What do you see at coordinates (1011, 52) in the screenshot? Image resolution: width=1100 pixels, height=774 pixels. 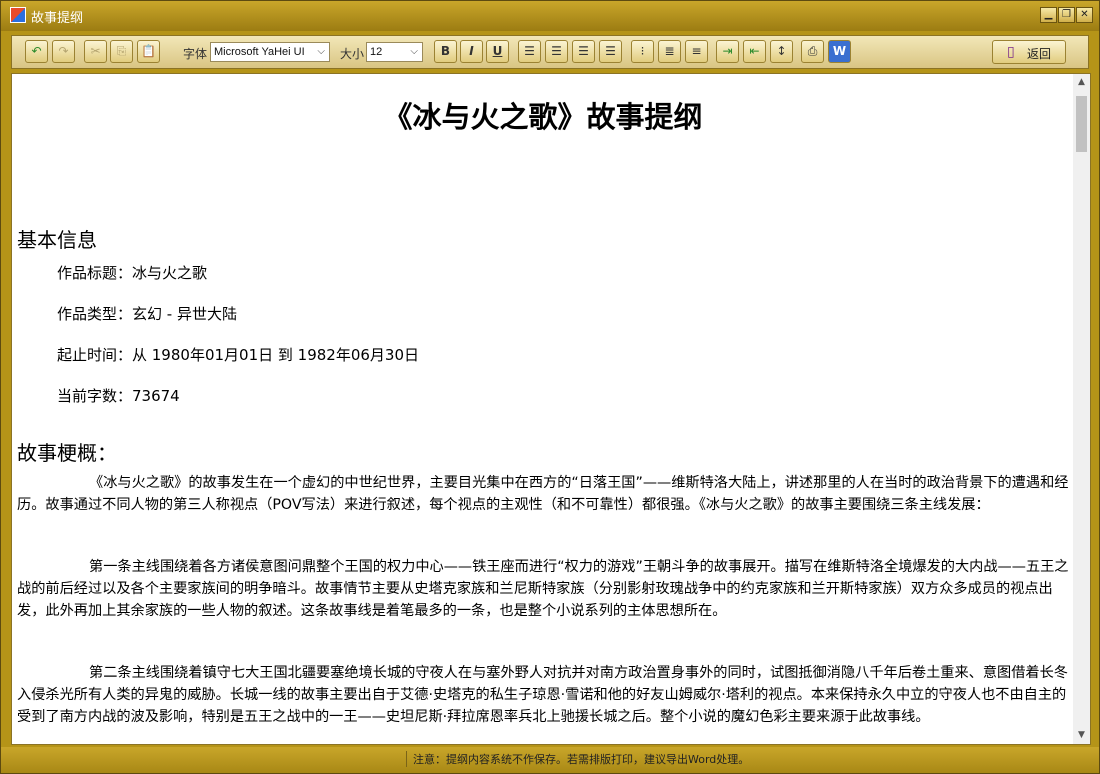 I see `exit-door-icon: ▯` at bounding box center [1011, 52].